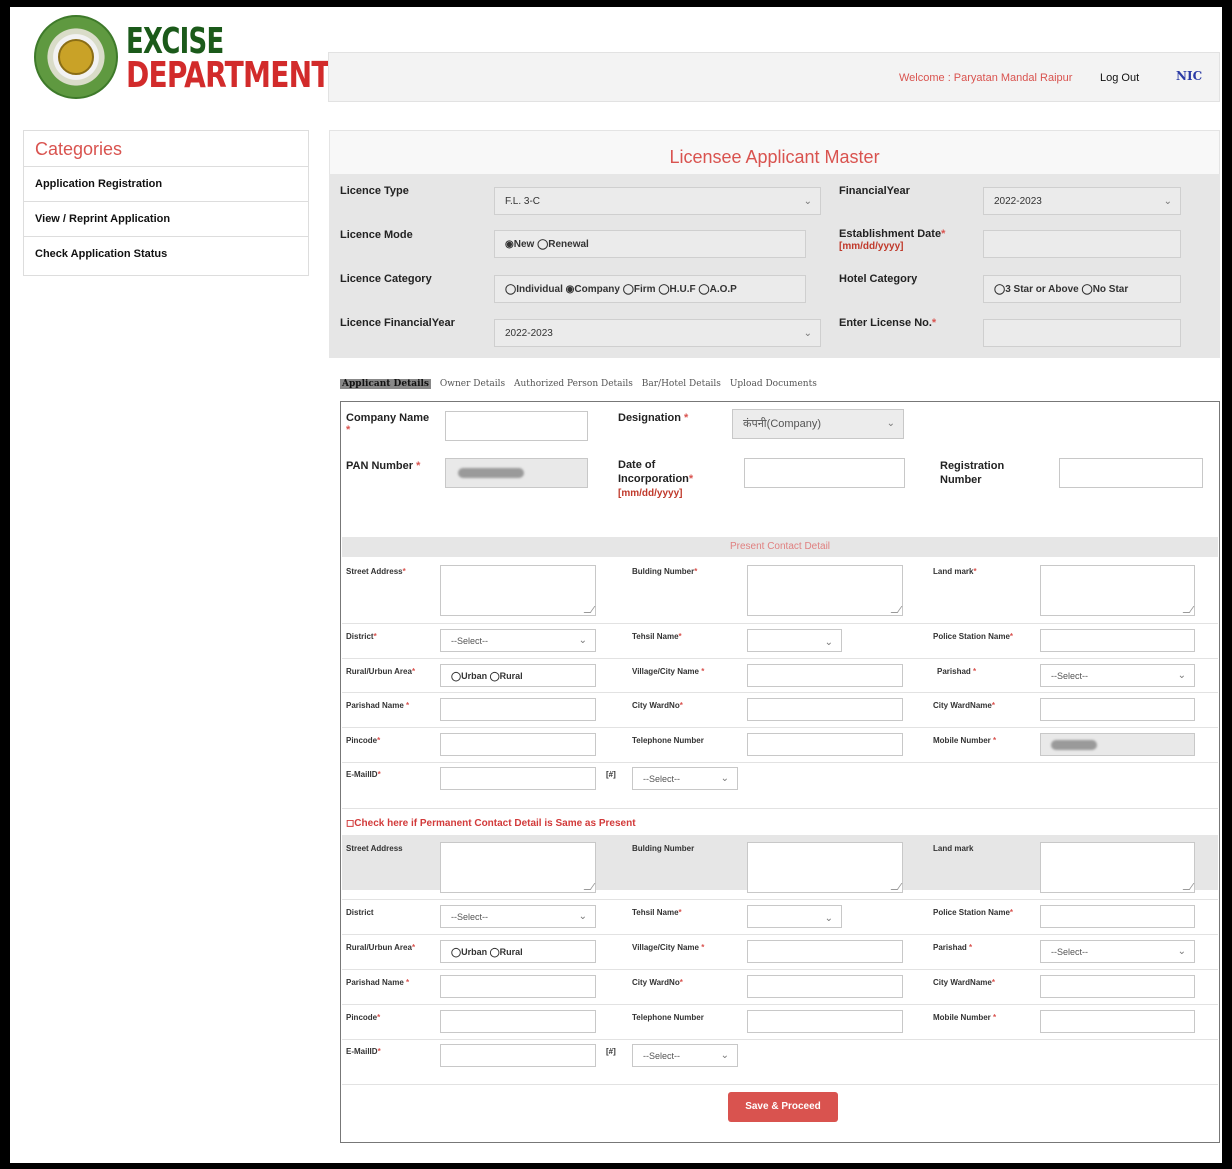  I want to click on perm-pincode-input, so click(518, 1021).